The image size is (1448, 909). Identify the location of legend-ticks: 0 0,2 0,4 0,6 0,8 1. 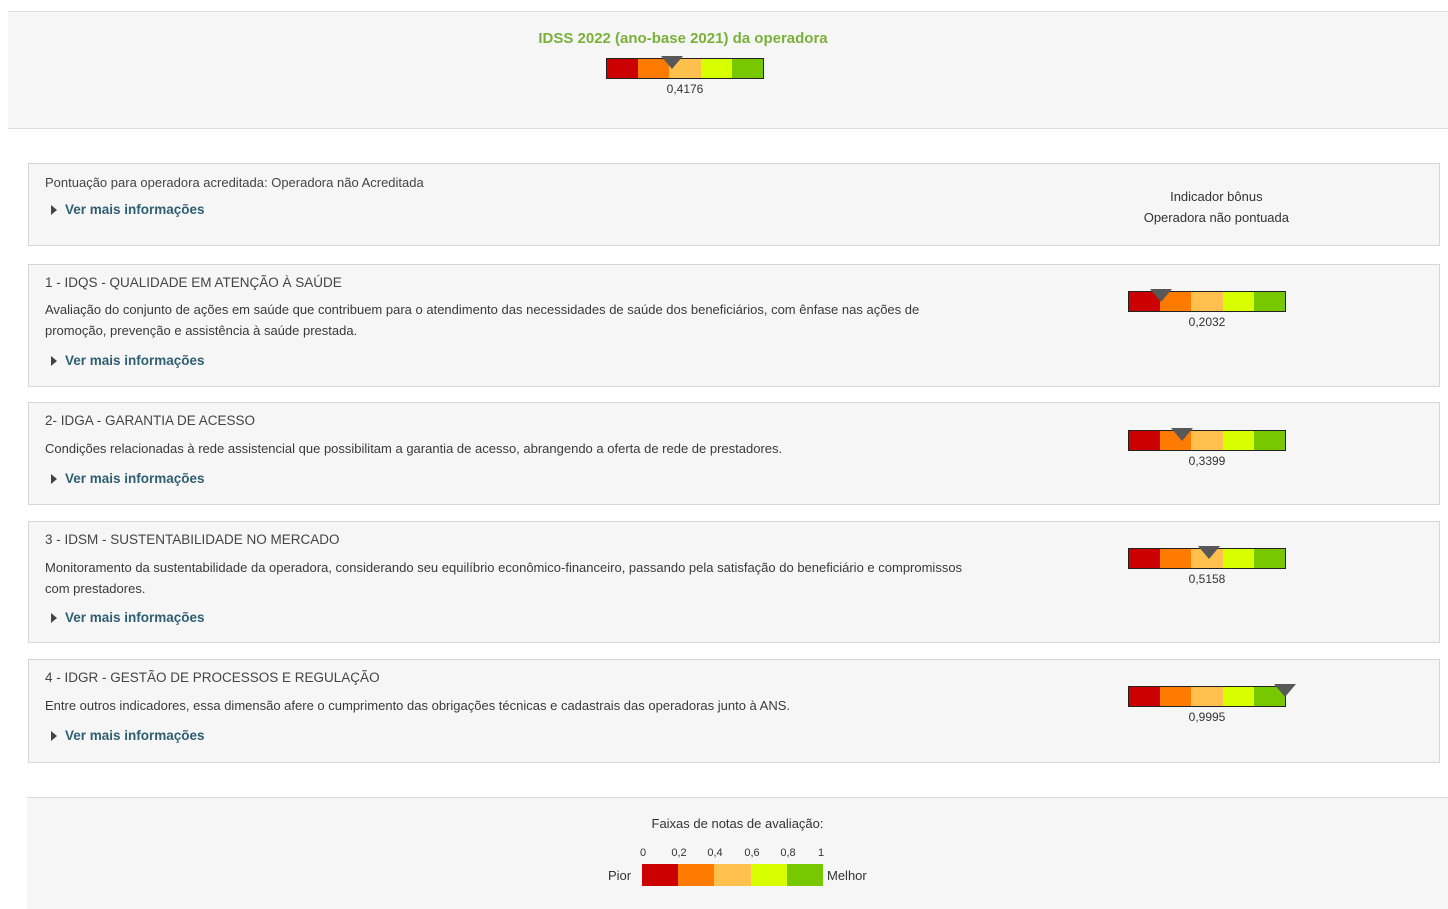
(739, 854).